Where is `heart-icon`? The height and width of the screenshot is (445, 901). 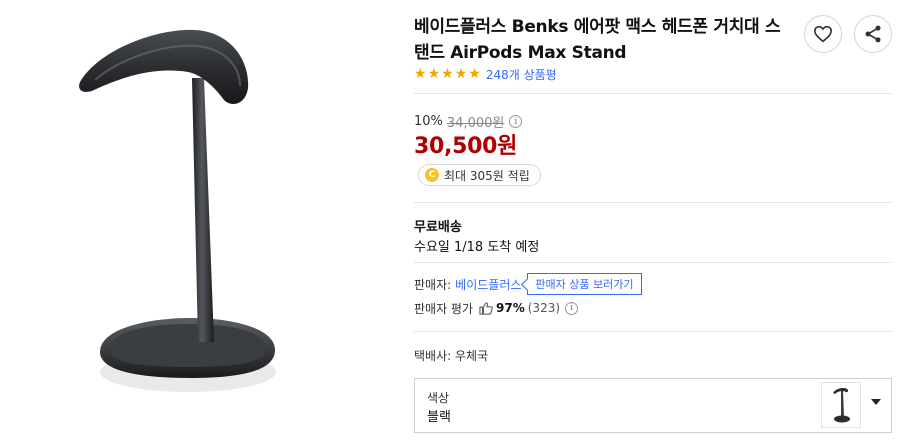 heart-icon is located at coordinates (823, 34).